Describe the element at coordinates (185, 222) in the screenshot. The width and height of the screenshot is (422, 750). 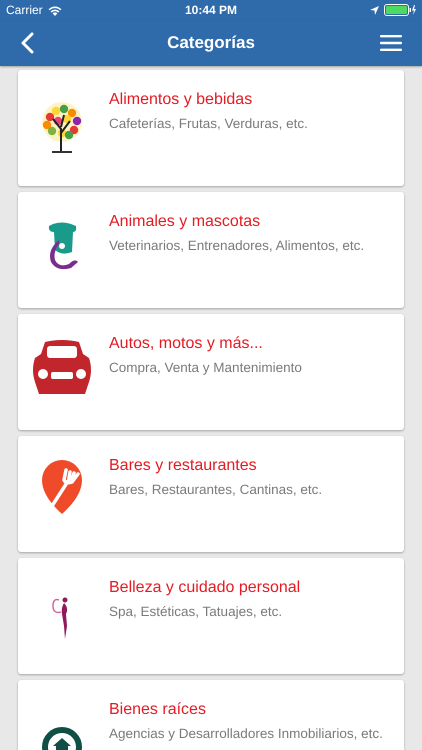
I see `category-title: Animales y mascotas` at that location.